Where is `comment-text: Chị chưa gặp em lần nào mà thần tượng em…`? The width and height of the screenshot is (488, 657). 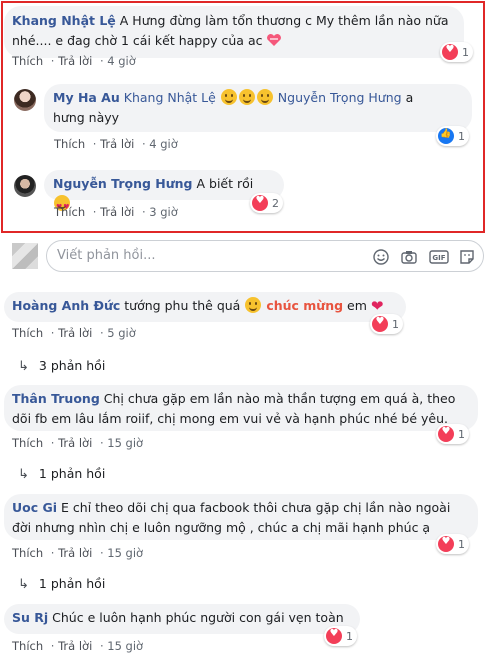
comment-text: Chị chưa gặp em lần nào mà thần tượng em… is located at coordinates (279, 398).